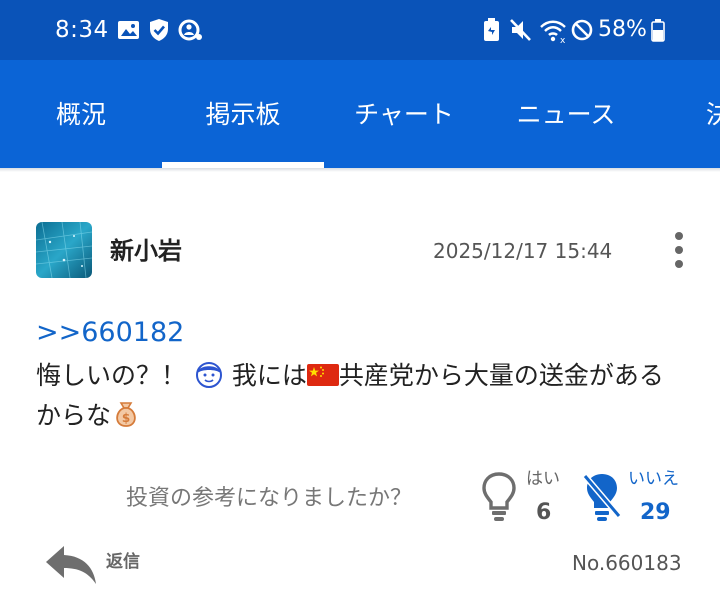 This screenshot has height=616, width=720. Describe the element at coordinates (679, 250) in the screenshot. I see `more-options-icon` at that location.